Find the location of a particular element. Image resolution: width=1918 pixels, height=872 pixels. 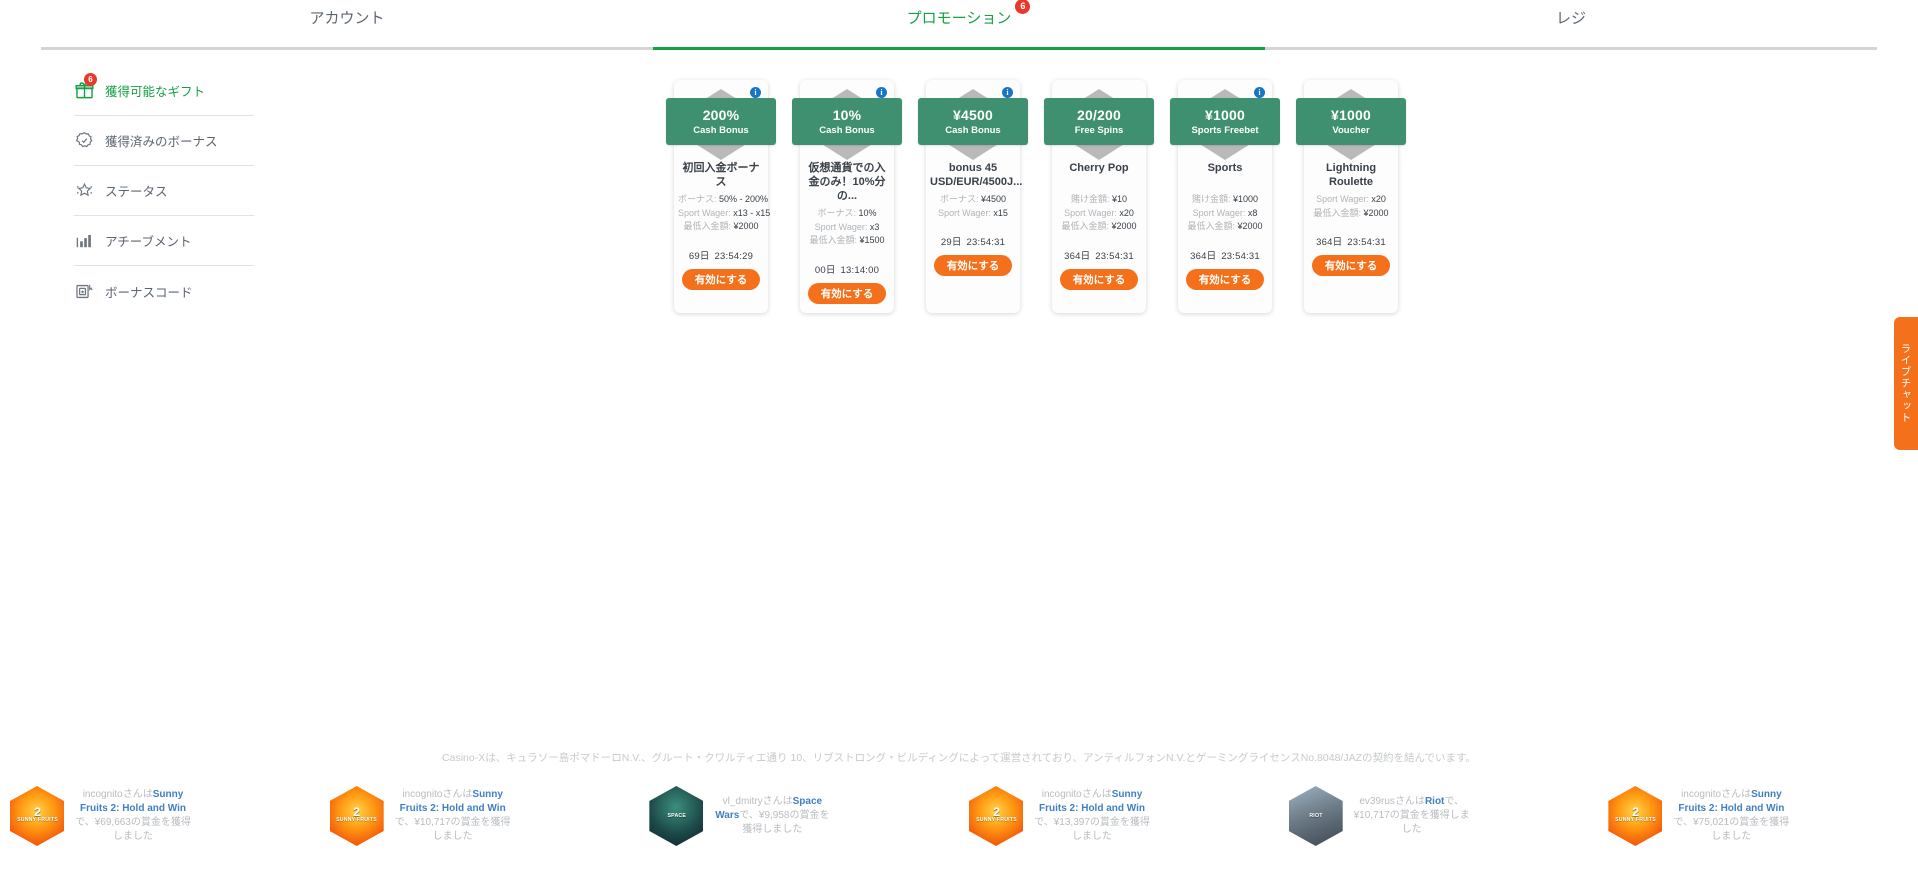

tab-account: アカウント is located at coordinates (347, 28).